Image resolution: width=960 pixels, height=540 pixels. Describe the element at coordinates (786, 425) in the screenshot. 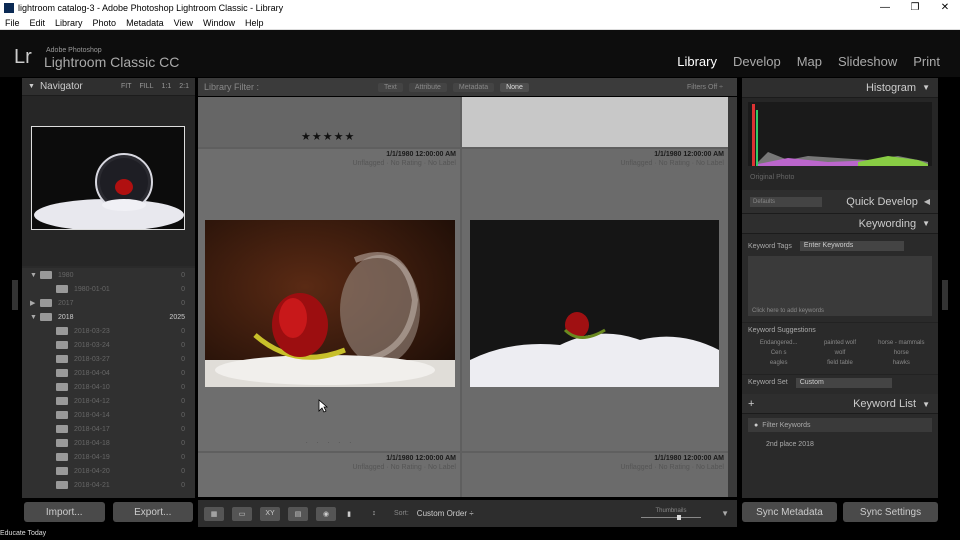

I see `filter-keywords-input: Filter Keywords` at that location.